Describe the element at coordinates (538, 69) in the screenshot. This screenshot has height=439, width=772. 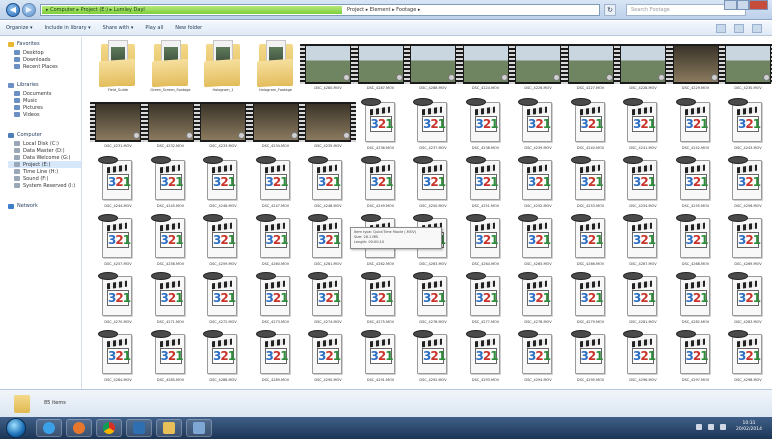
I see `video-file-item: DSC_4226.MOV` at that location.